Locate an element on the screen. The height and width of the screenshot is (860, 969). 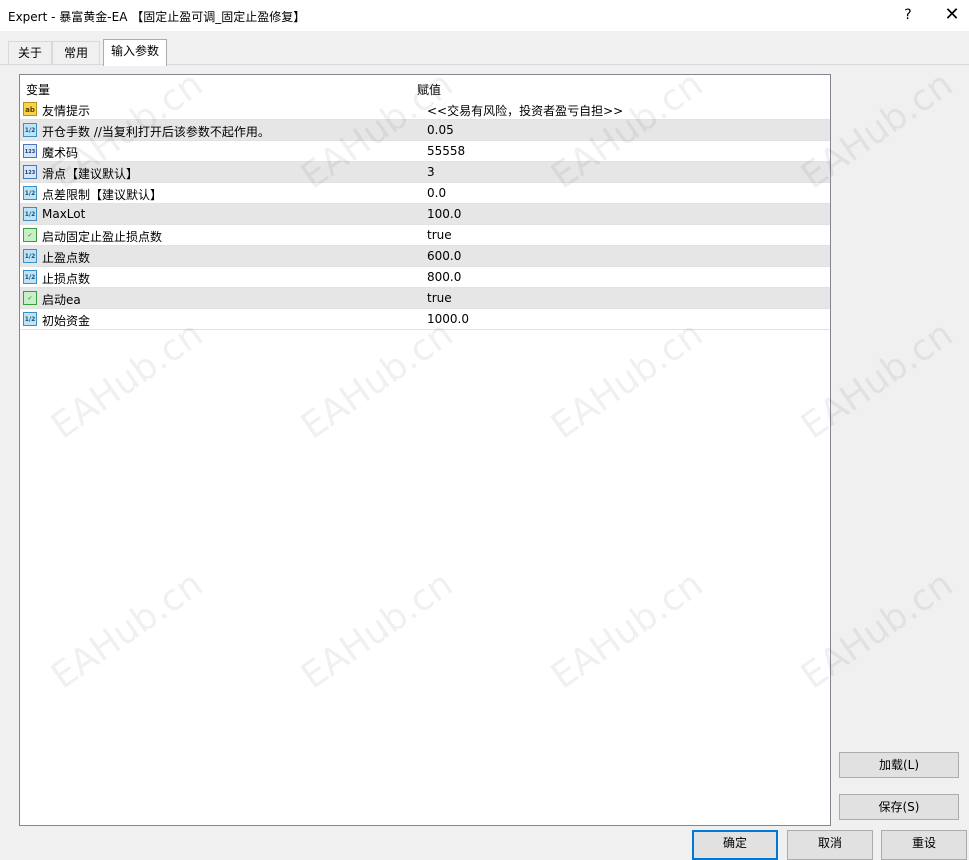
parameter-name: 滑点【建议默认】 is located at coordinates (90, 174).